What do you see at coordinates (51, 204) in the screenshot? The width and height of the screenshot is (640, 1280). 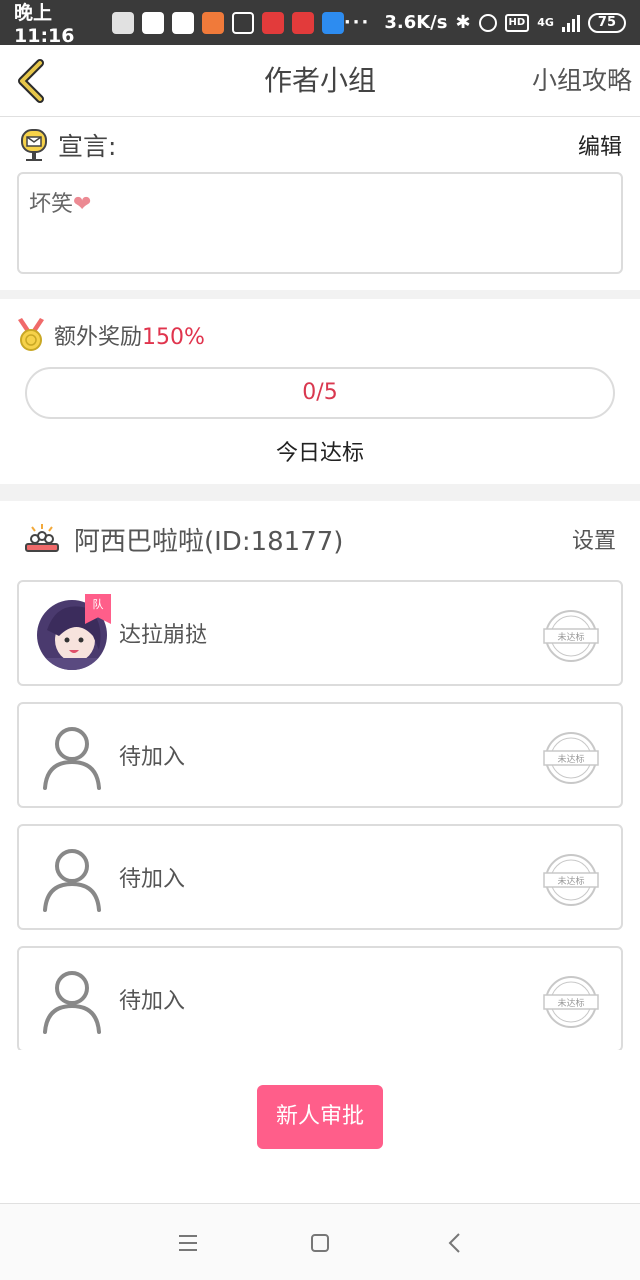 I see `declaration-text: 坏笑` at bounding box center [51, 204].